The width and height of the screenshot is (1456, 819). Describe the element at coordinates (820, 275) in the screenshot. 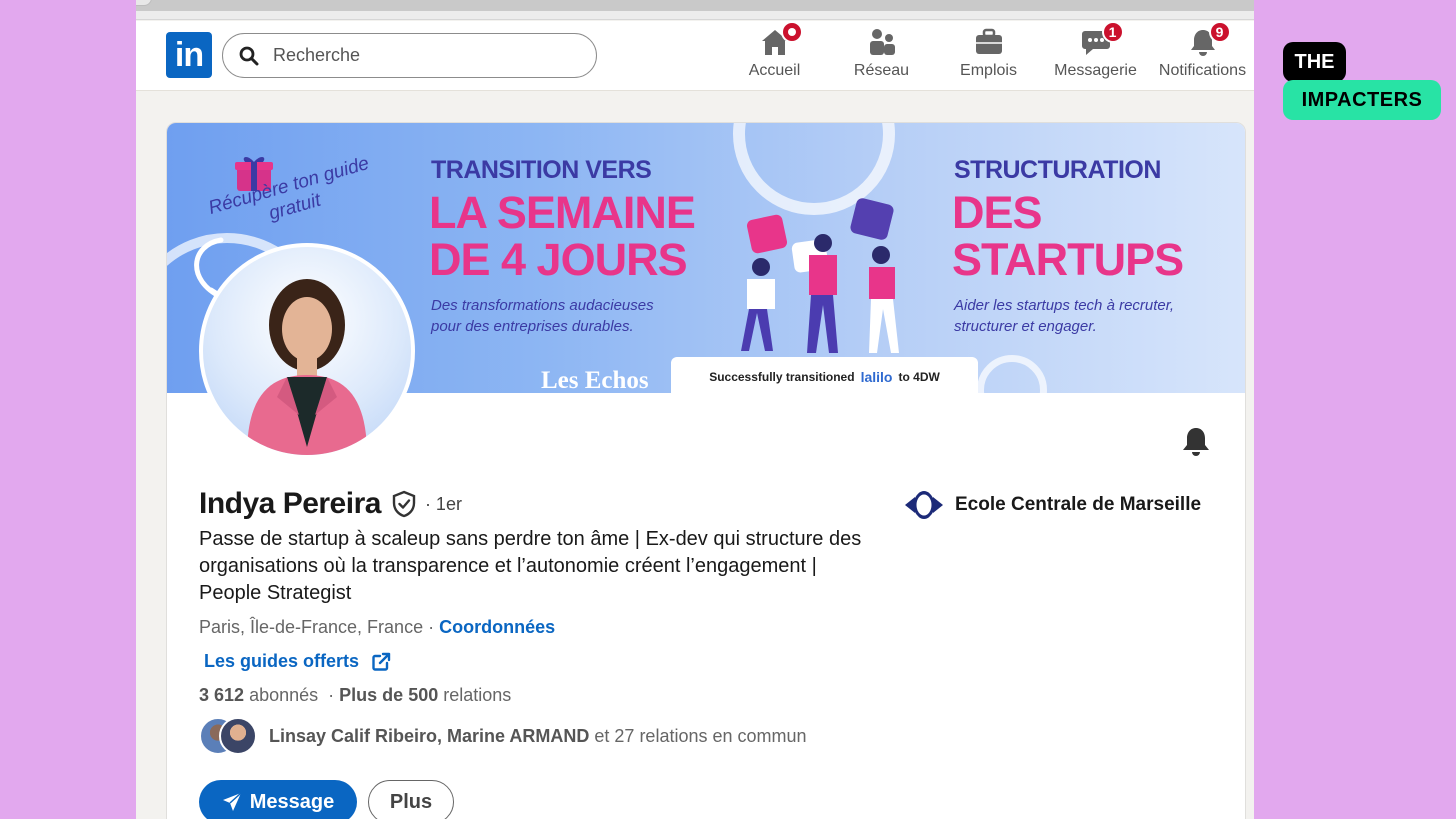

I see `puzzle-team-illustration` at that location.